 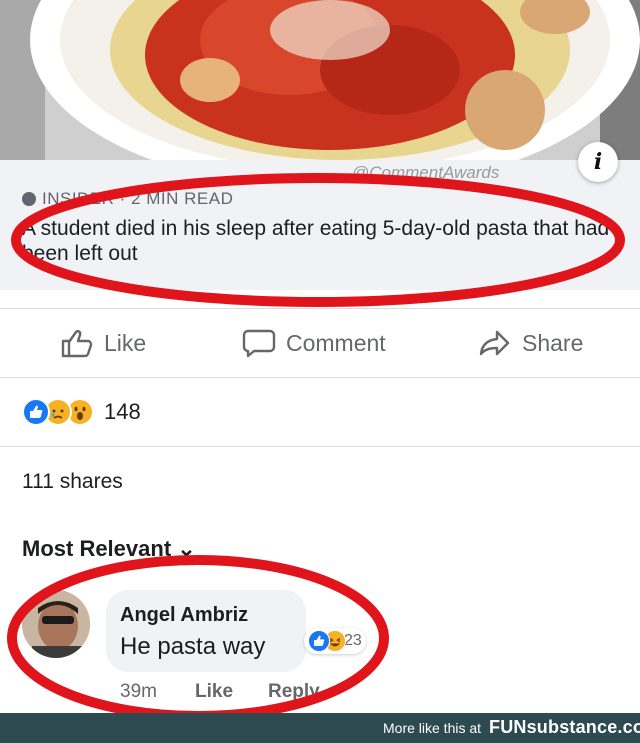 What do you see at coordinates (432, 728) in the screenshot?
I see `footer-more-text: More like this at` at bounding box center [432, 728].